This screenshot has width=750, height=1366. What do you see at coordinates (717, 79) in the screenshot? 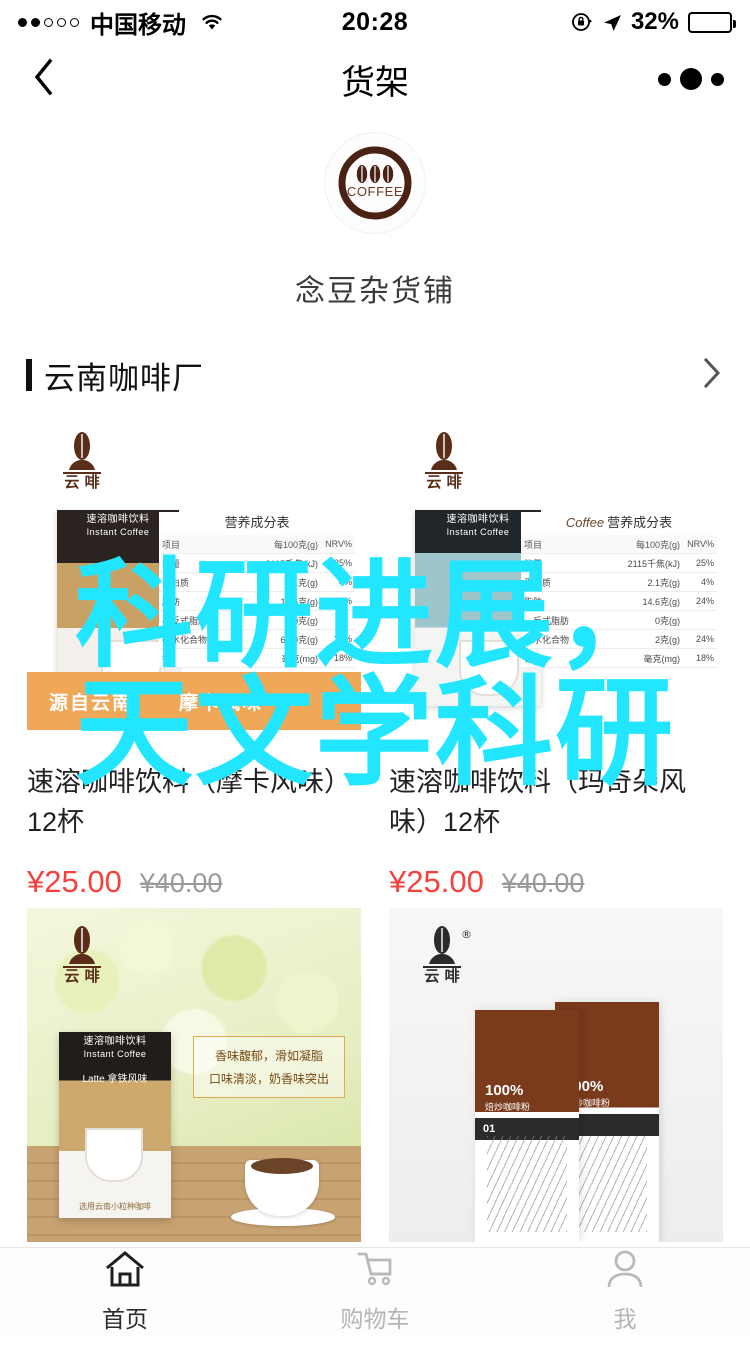
I see `more-dot-small-right` at bounding box center [717, 79].